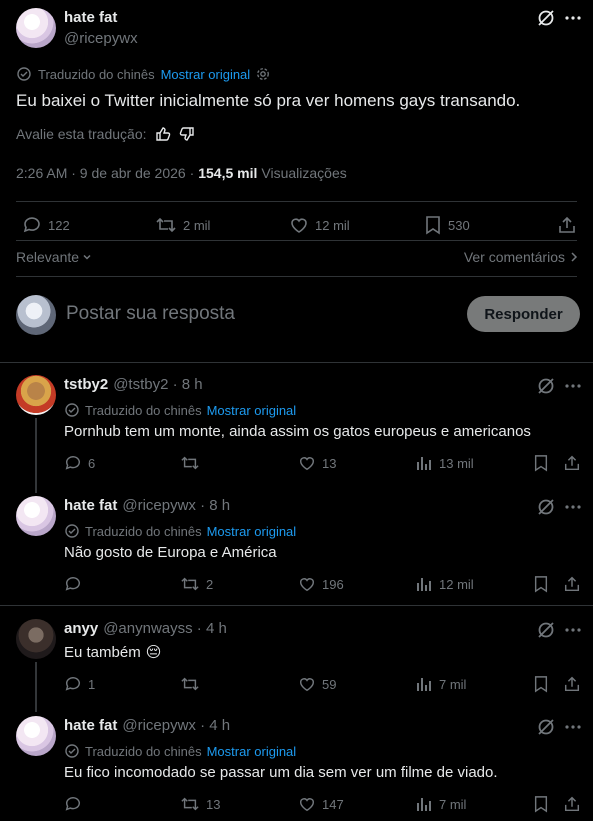 The image size is (593, 821). What do you see at coordinates (81, 134) in the screenshot?
I see `rate-translation-label: Avalie esta tradução:` at bounding box center [81, 134].